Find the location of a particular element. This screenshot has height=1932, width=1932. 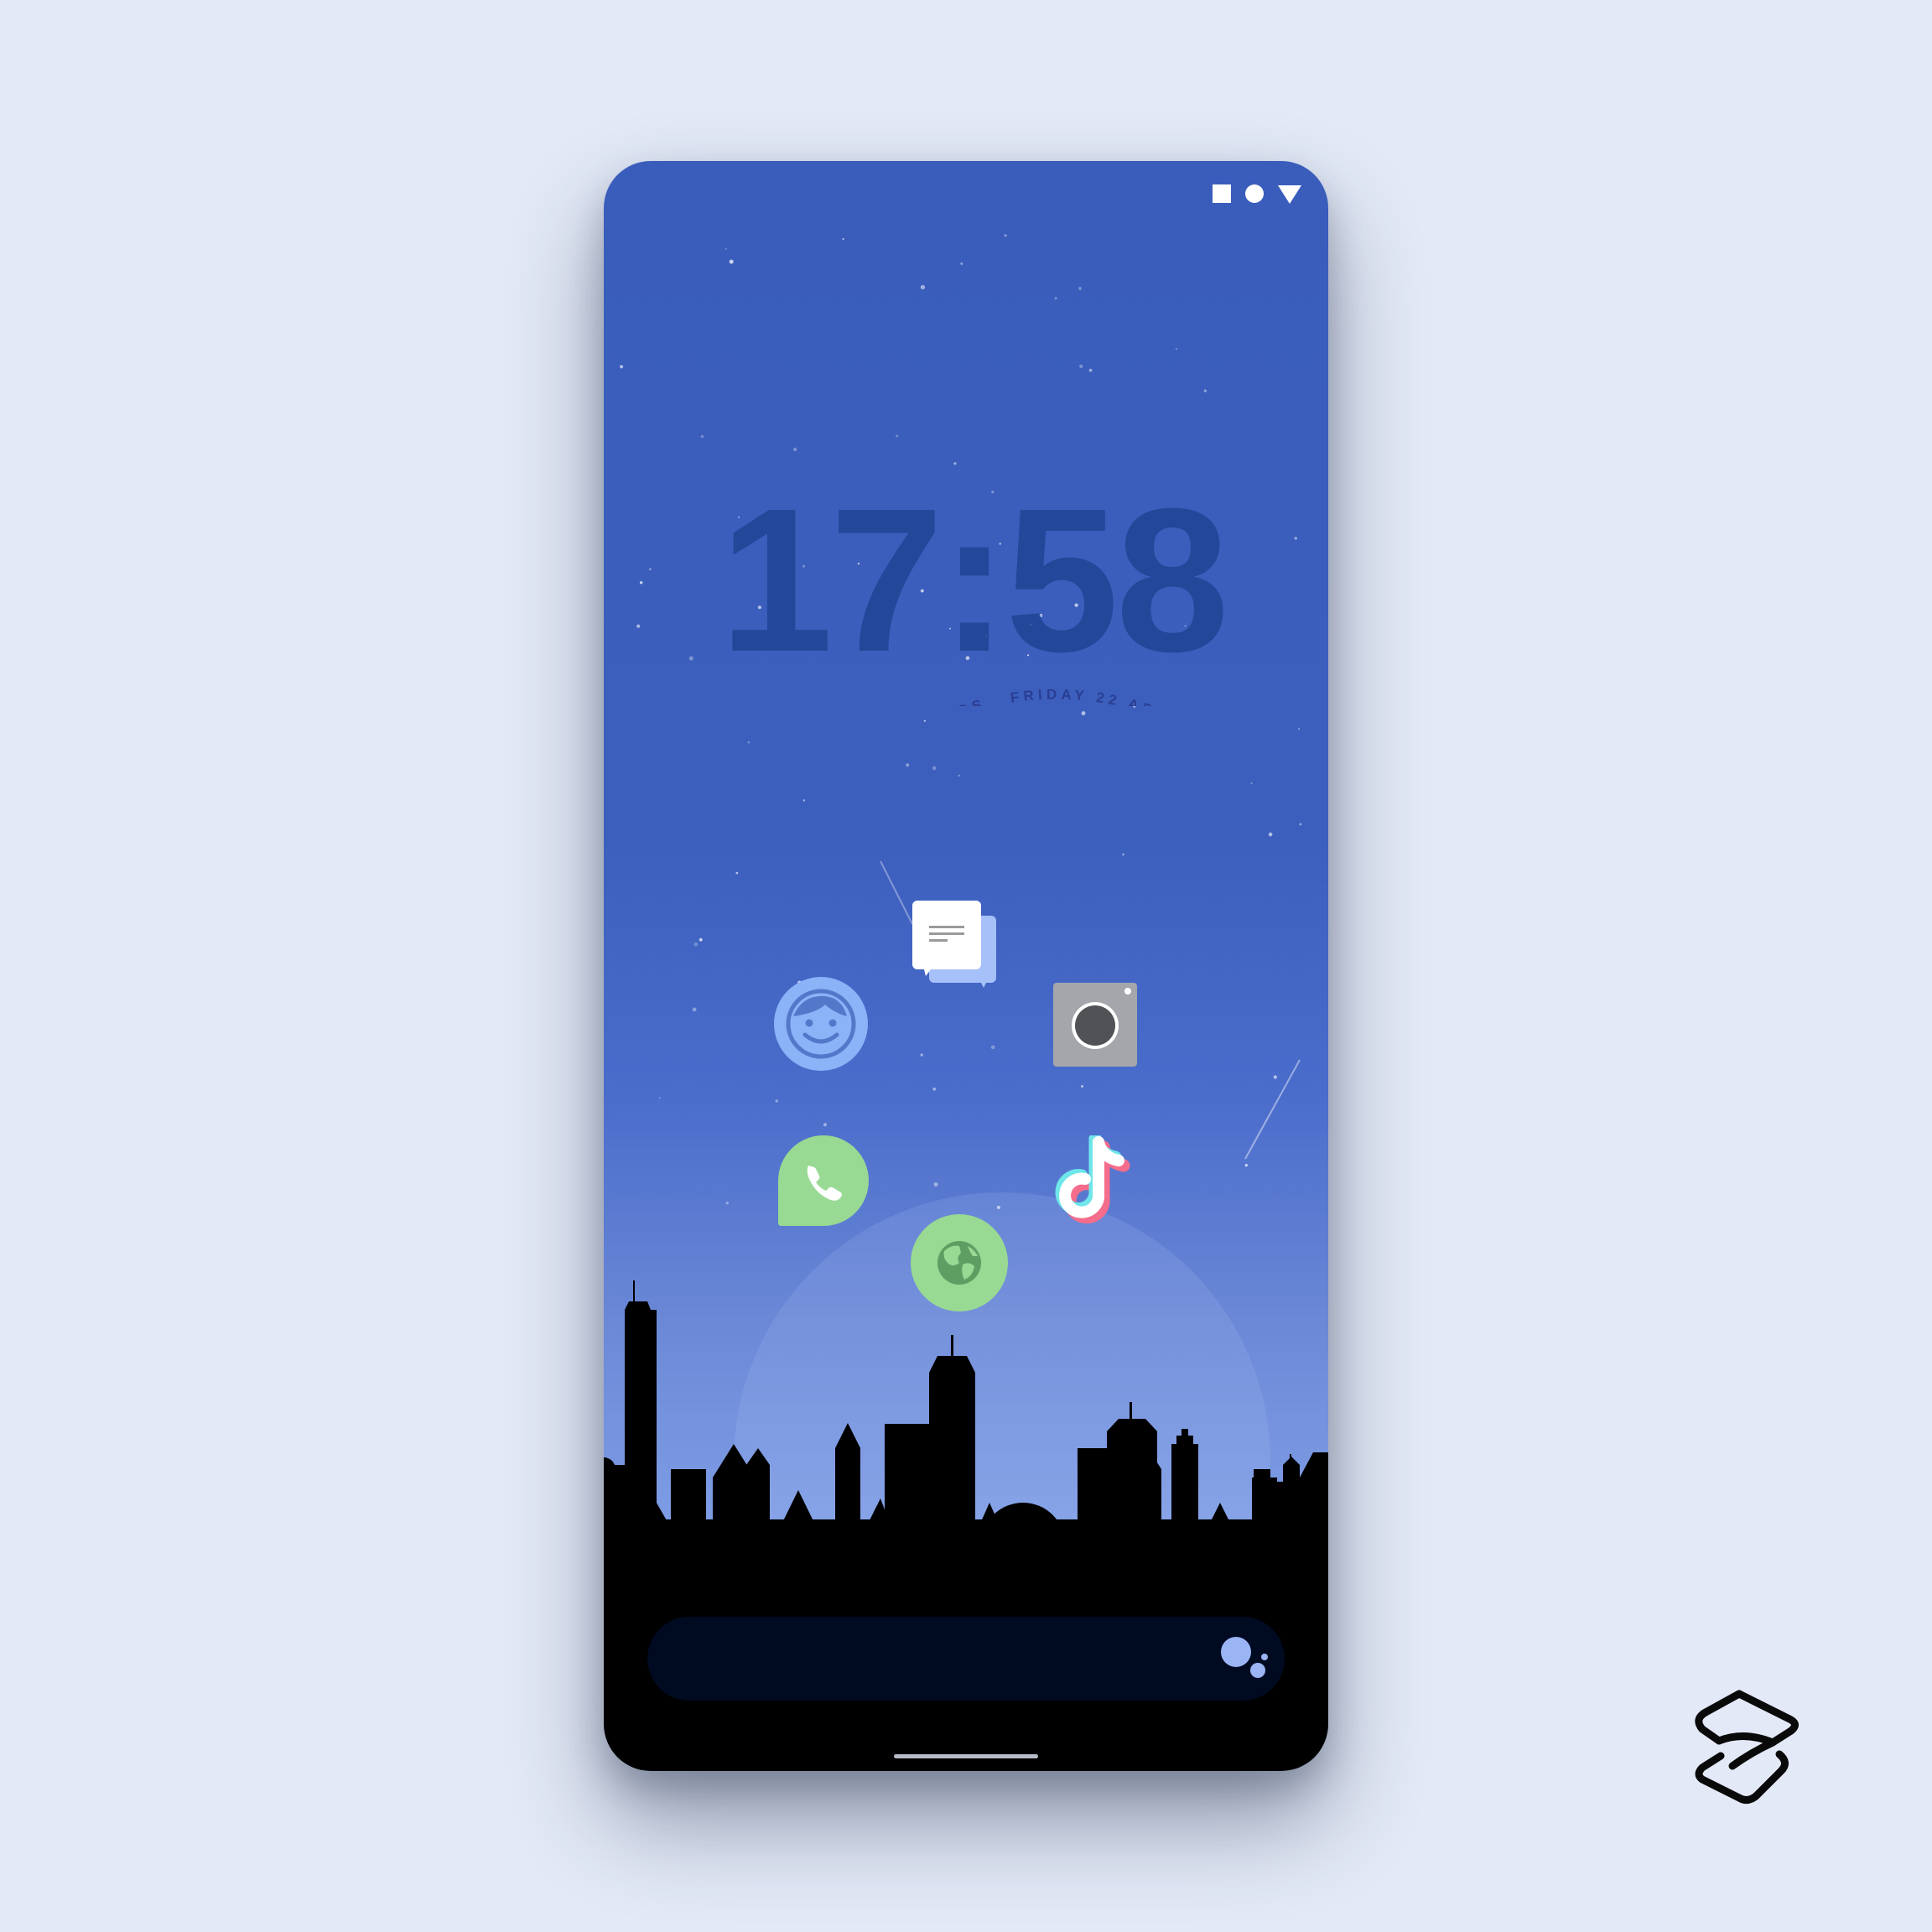

app-tiktok is located at coordinates (1096, 1182).